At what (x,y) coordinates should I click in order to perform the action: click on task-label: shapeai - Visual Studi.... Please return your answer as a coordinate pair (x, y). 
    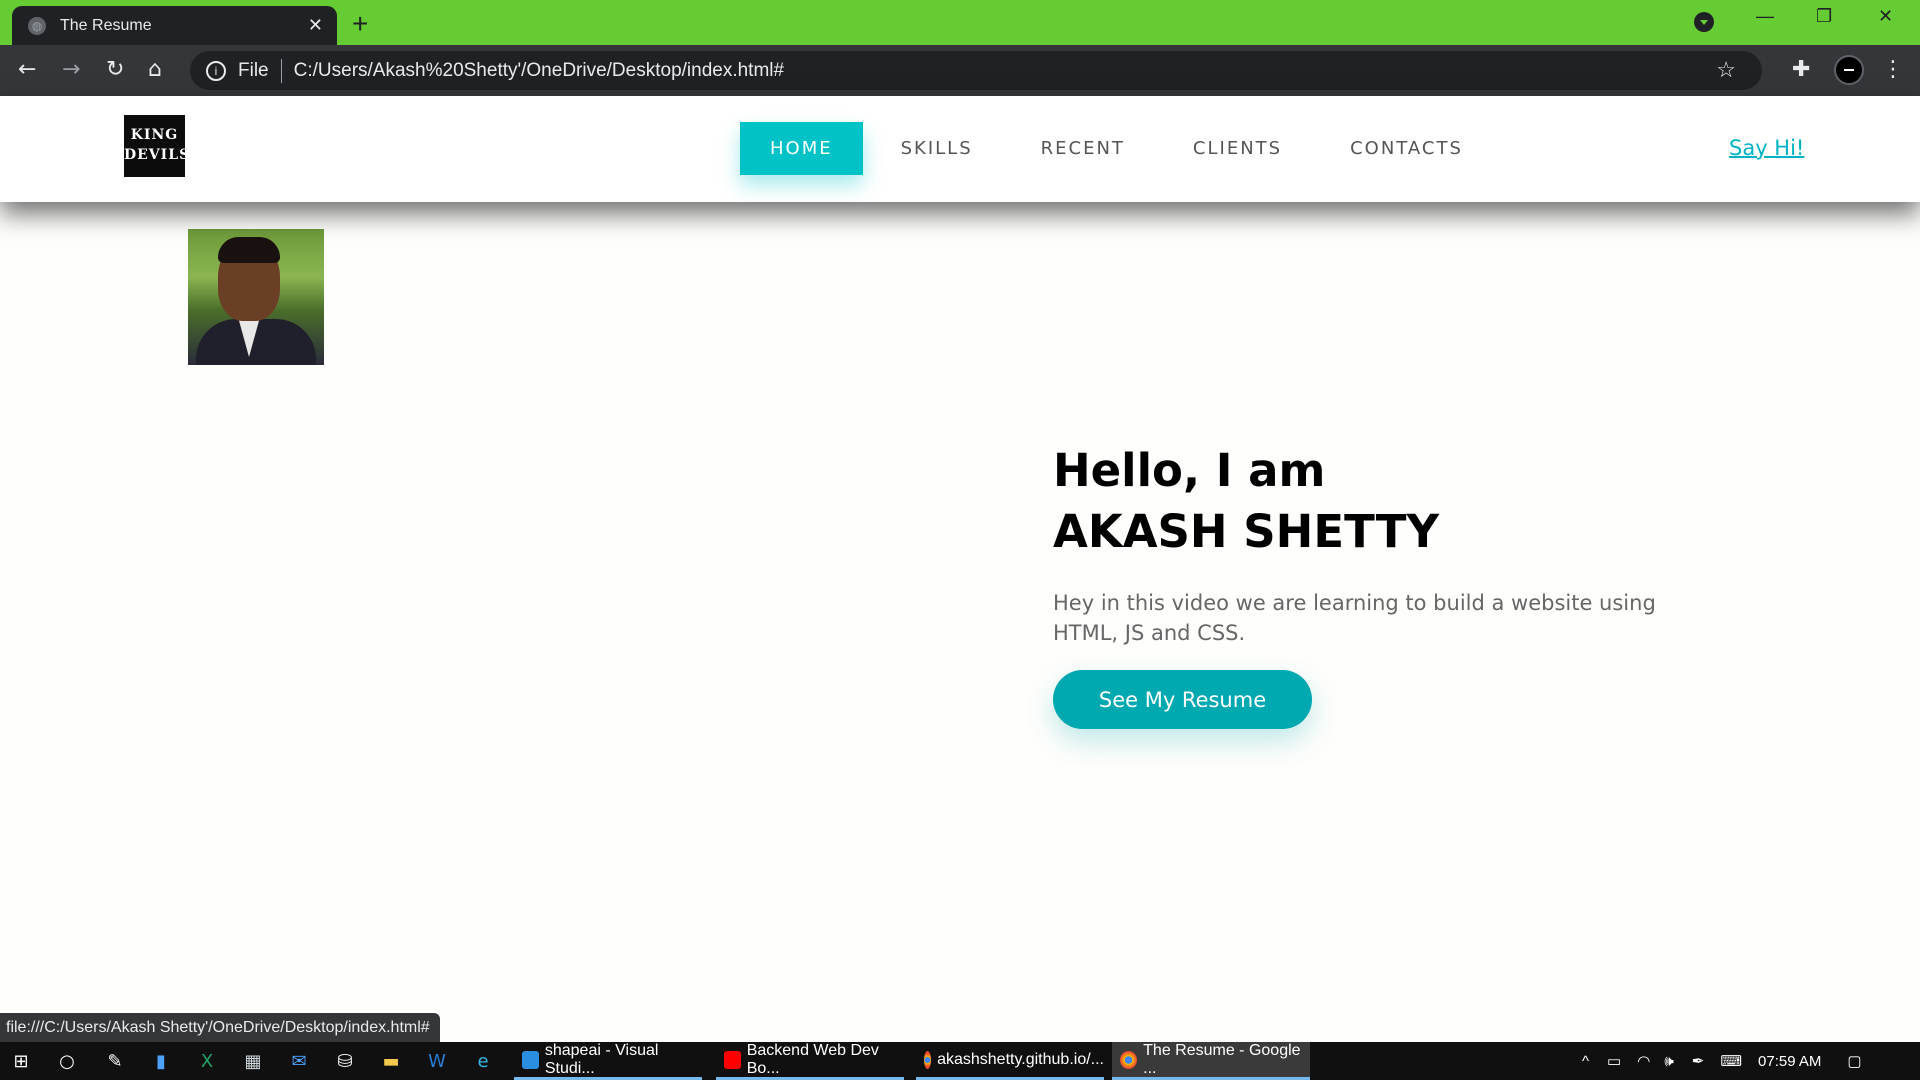
    Looking at the image, I should click on (601, 1059).